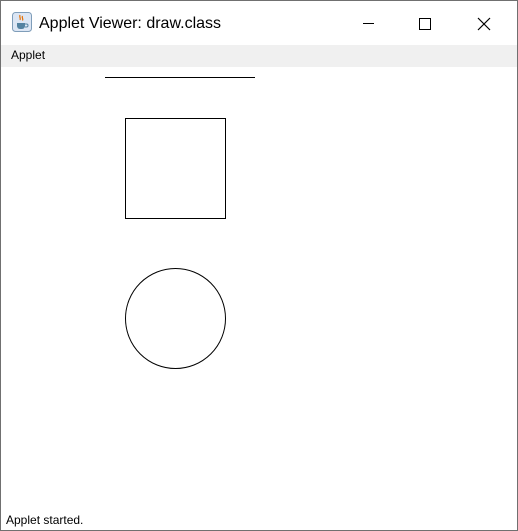 Image resolution: width=518 pixels, height=531 pixels. What do you see at coordinates (28, 56) in the screenshot?
I see `menu-applet: Applet` at bounding box center [28, 56].